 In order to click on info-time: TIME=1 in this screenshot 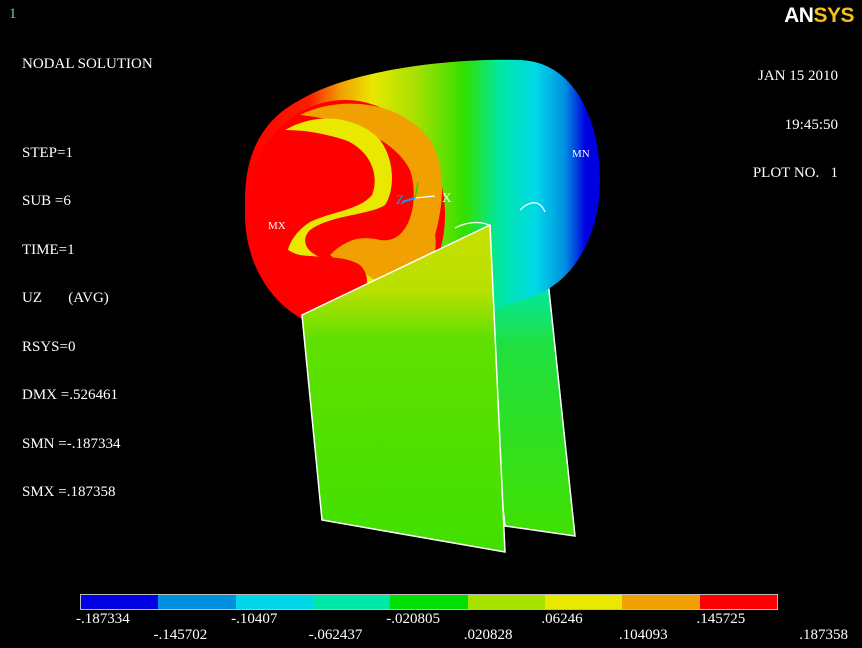, I will do `click(48, 249)`.